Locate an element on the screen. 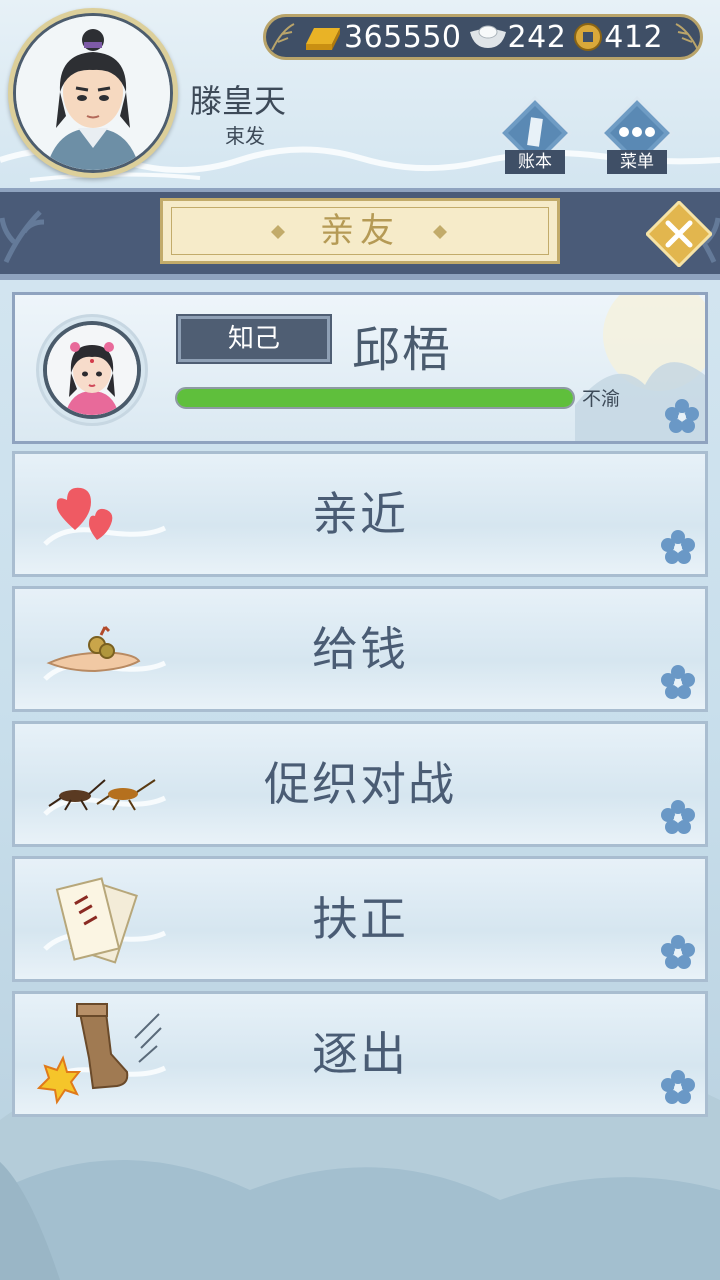 The image size is (720, 1280). action-give-money-label: 给钱 is located at coordinates (360, 649).